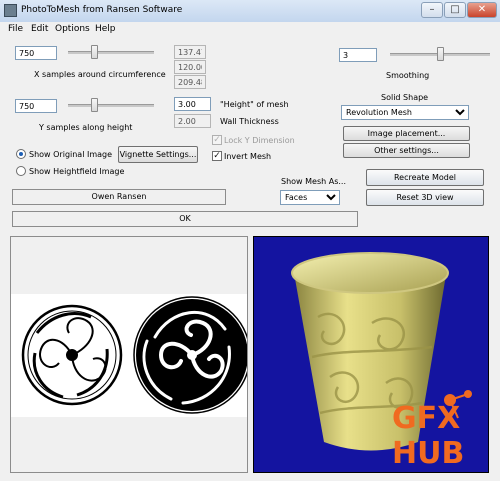 The image size is (500, 481). What do you see at coordinates (10, 10) in the screenshot?
I see `app-icon` at bounding box center [10, 10].